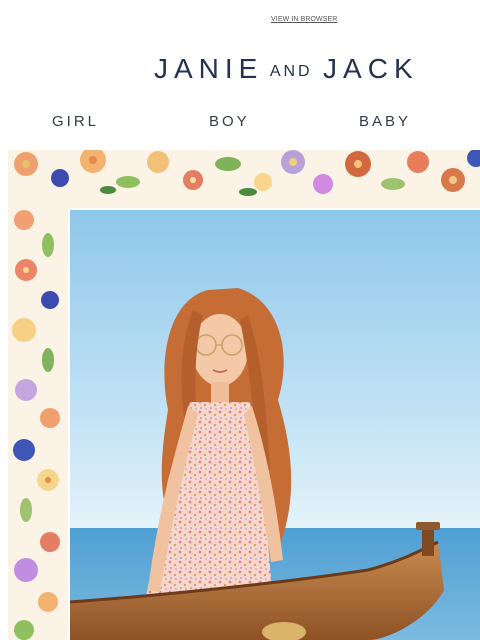 This screenshot has height=640, width=480. What do you see at coordinates (371, 68) in the screenshot?
I see `logo-word-jack: JACK` at bounding box center [371, 68].